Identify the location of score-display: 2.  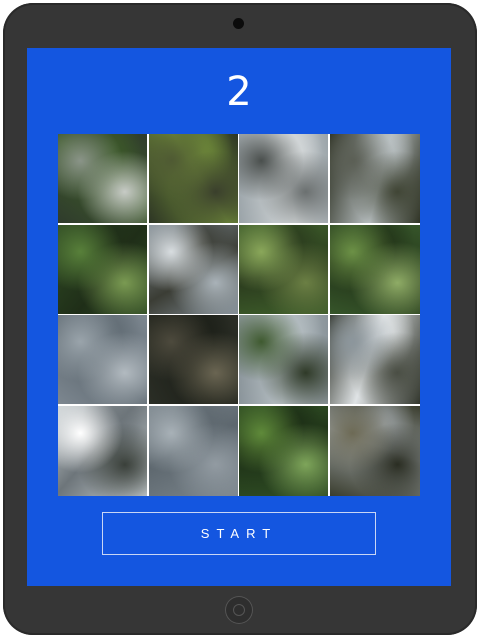
(239, 92).